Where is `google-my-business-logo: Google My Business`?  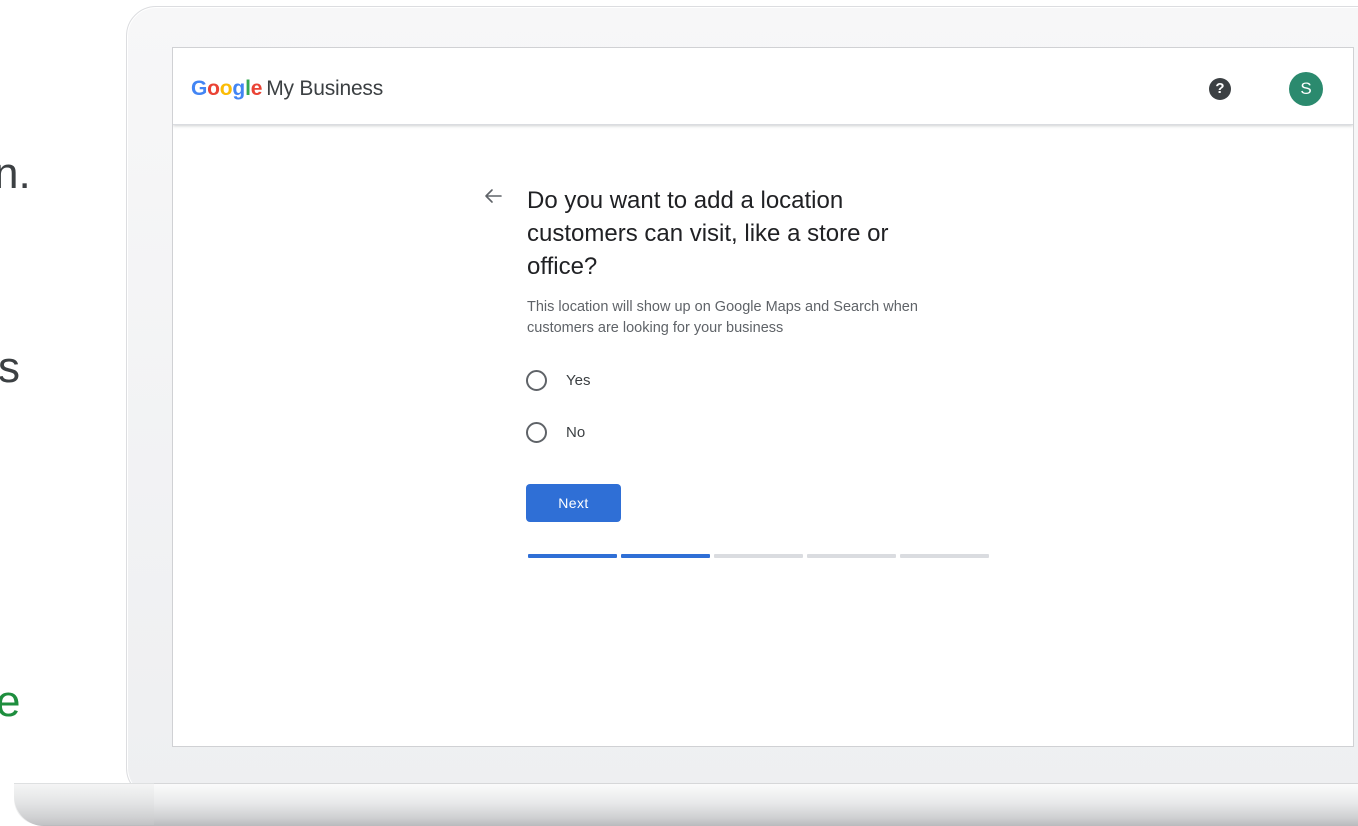 google-my-business-logo: Google My Business is located at coordinates (287, 89).